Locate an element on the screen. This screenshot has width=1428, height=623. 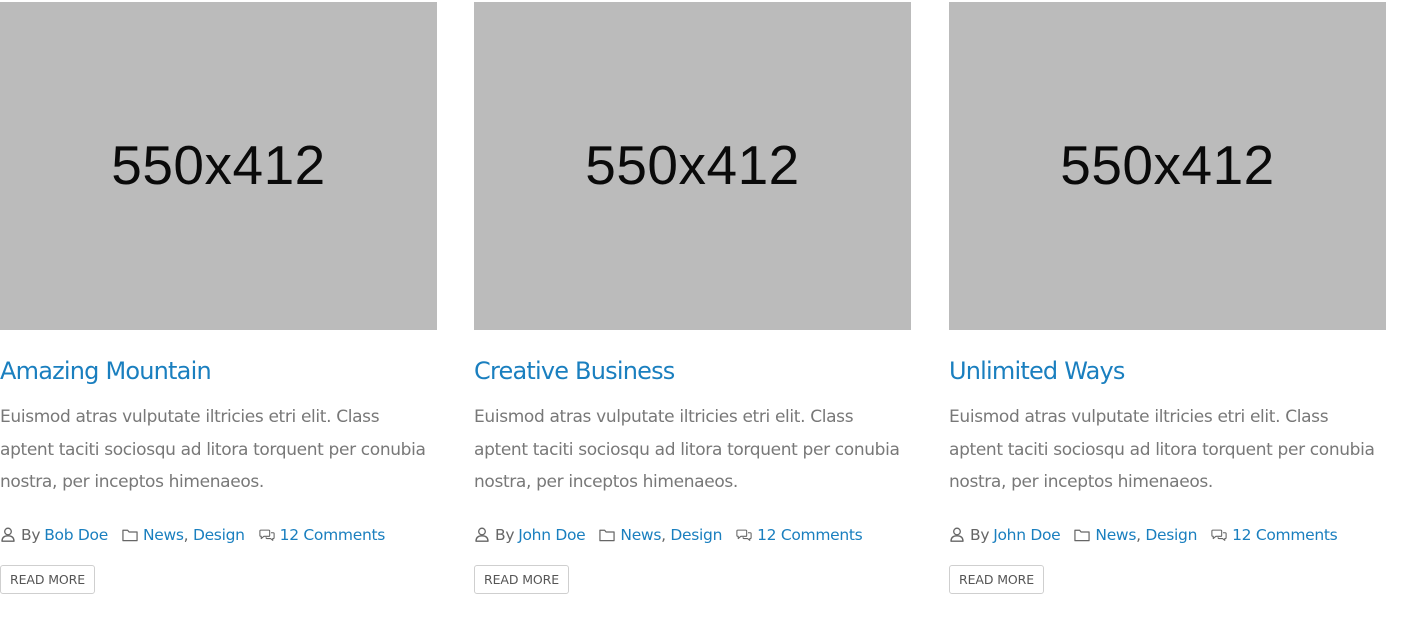
post-author: By Bob Doe is located at coordinates (54, 535).